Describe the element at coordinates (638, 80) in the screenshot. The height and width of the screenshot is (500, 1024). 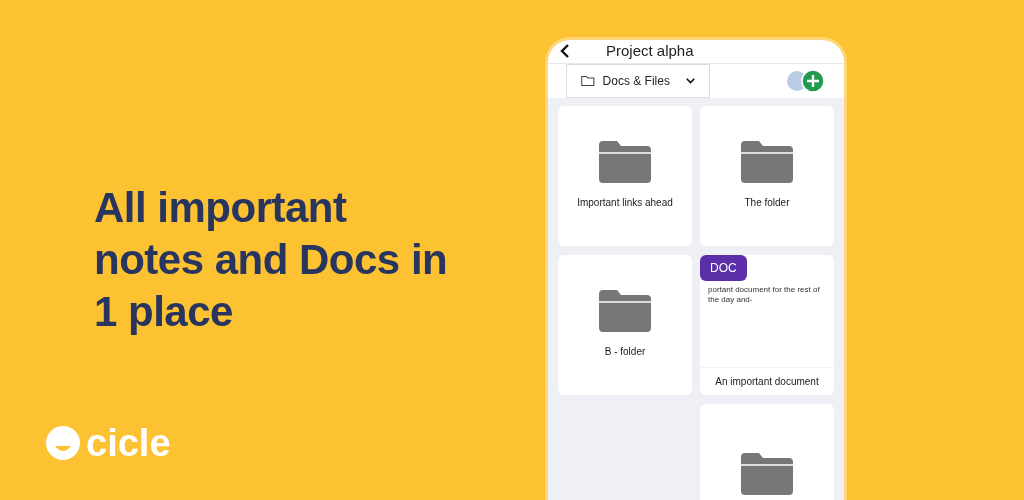
I see `section-dropdown: Docs & Files` at that location.